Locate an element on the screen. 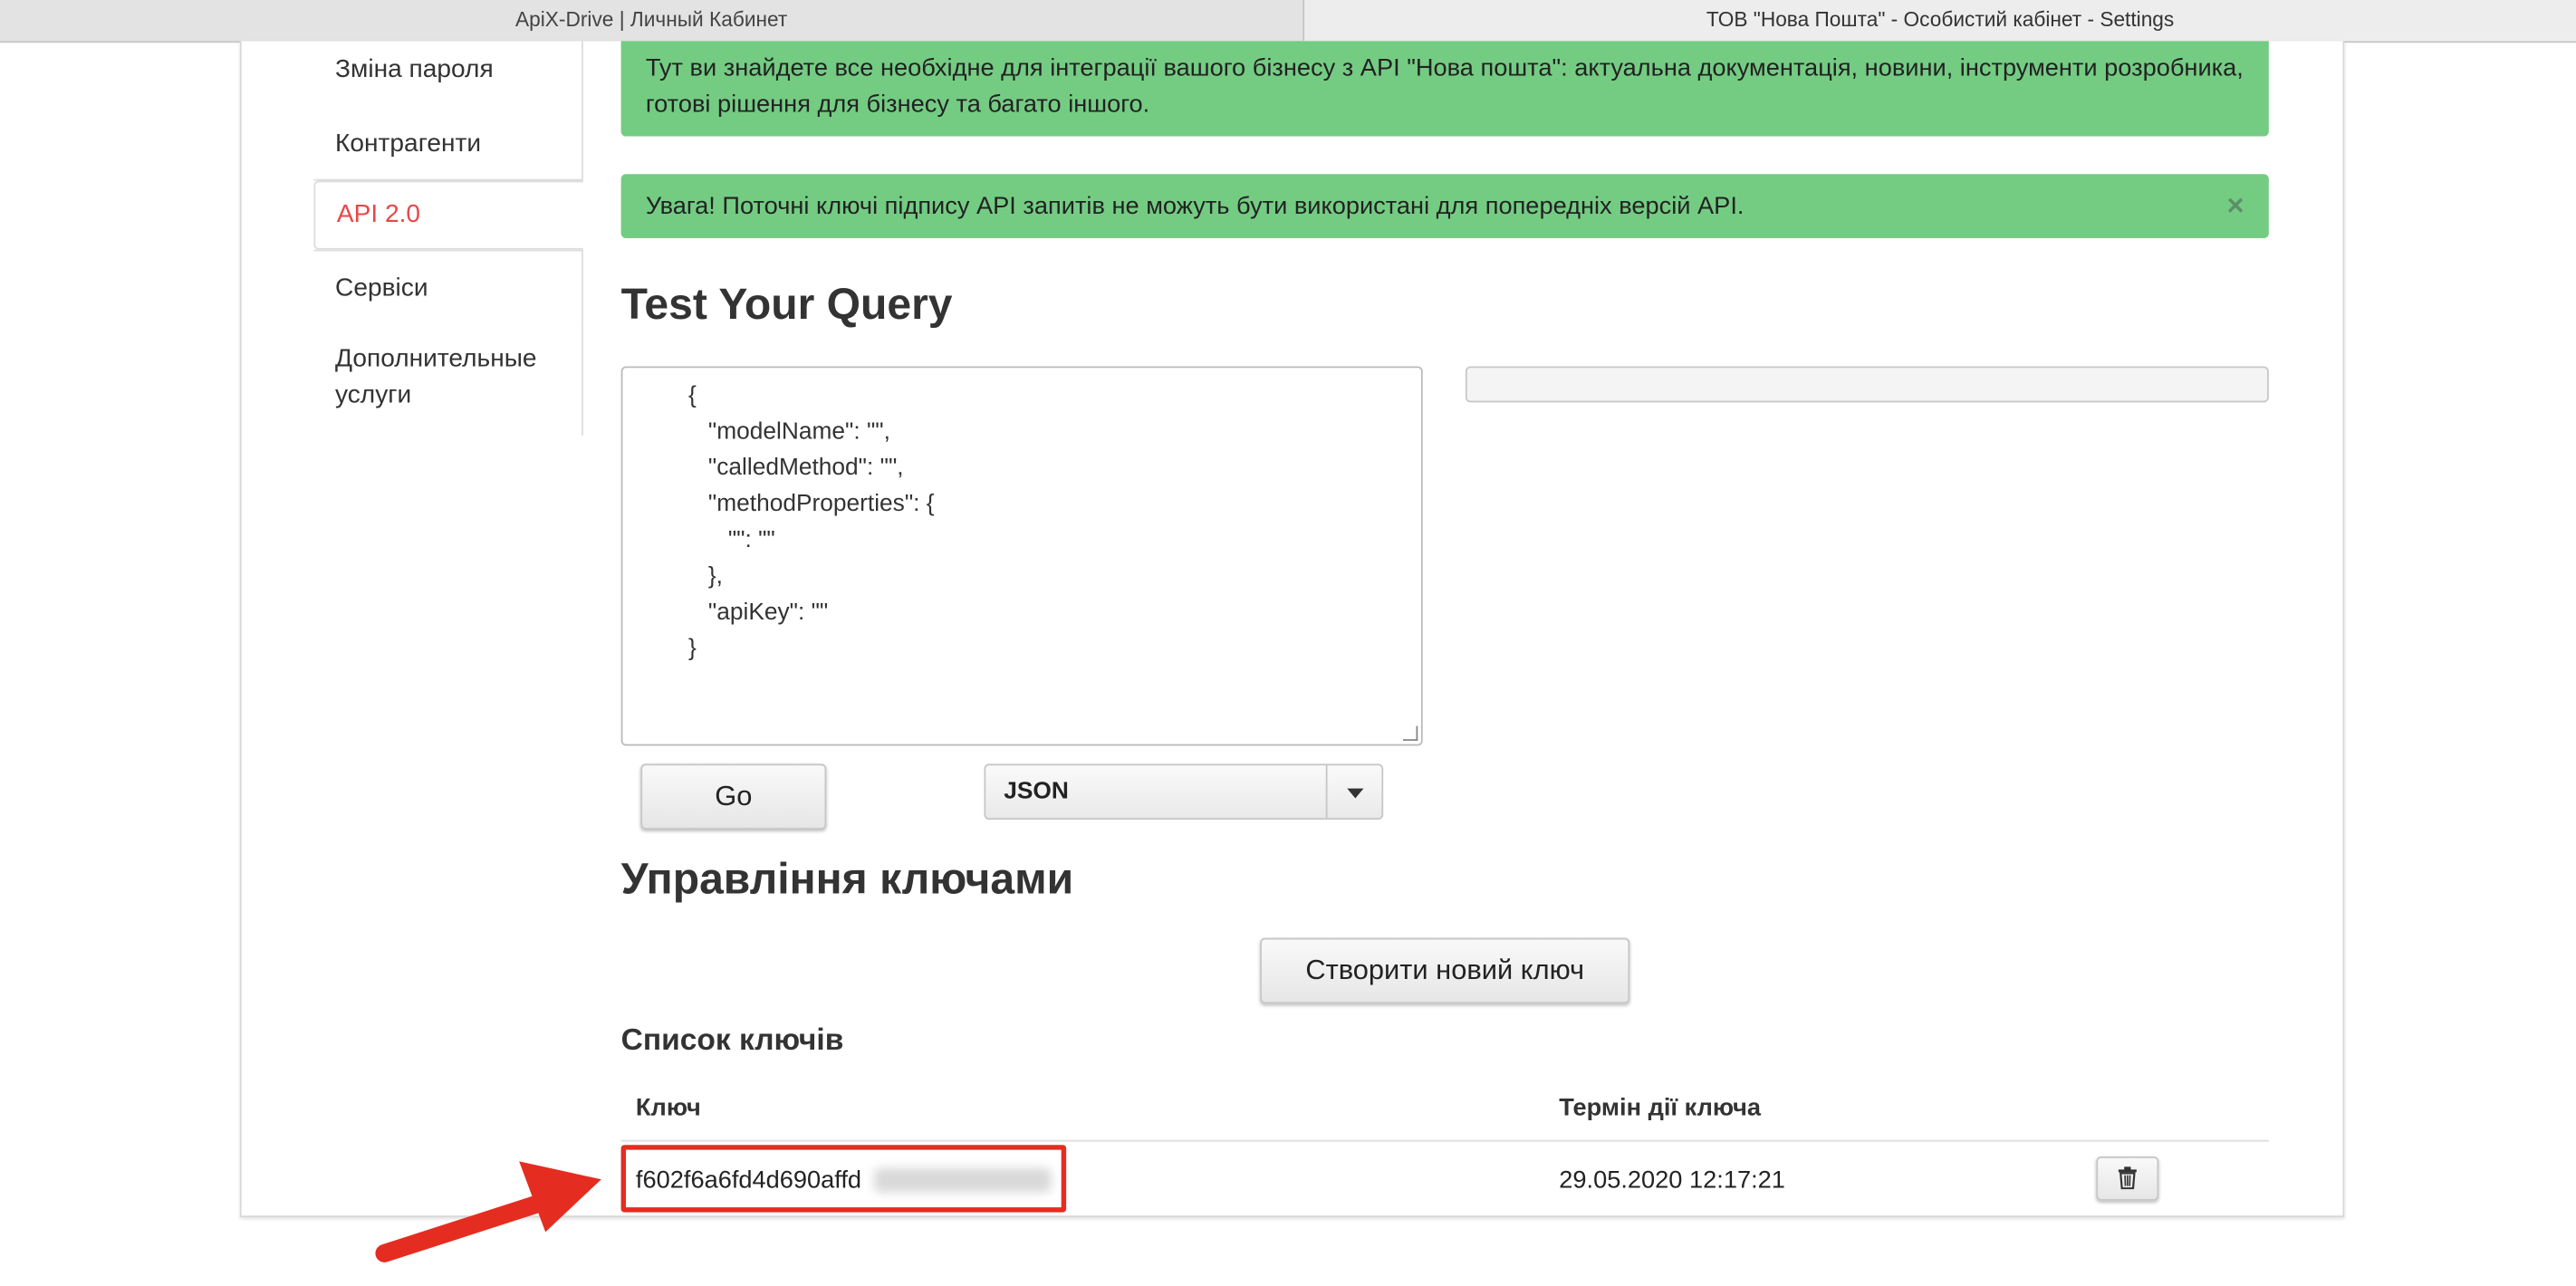 This screenshot has height=1286, width=2576. format-select-value: JSON is located at coordinates (1036, 792).